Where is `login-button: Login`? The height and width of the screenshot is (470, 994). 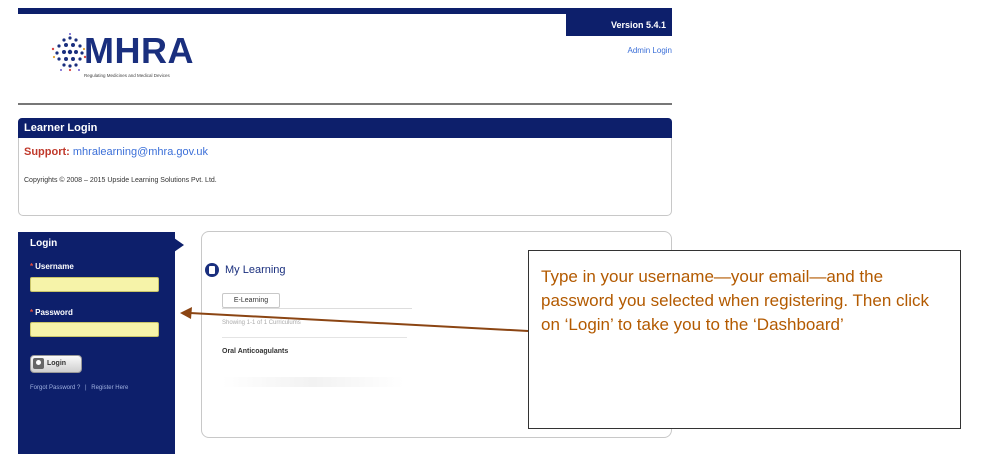 login-button: Login is located at coordinates (56, 364).